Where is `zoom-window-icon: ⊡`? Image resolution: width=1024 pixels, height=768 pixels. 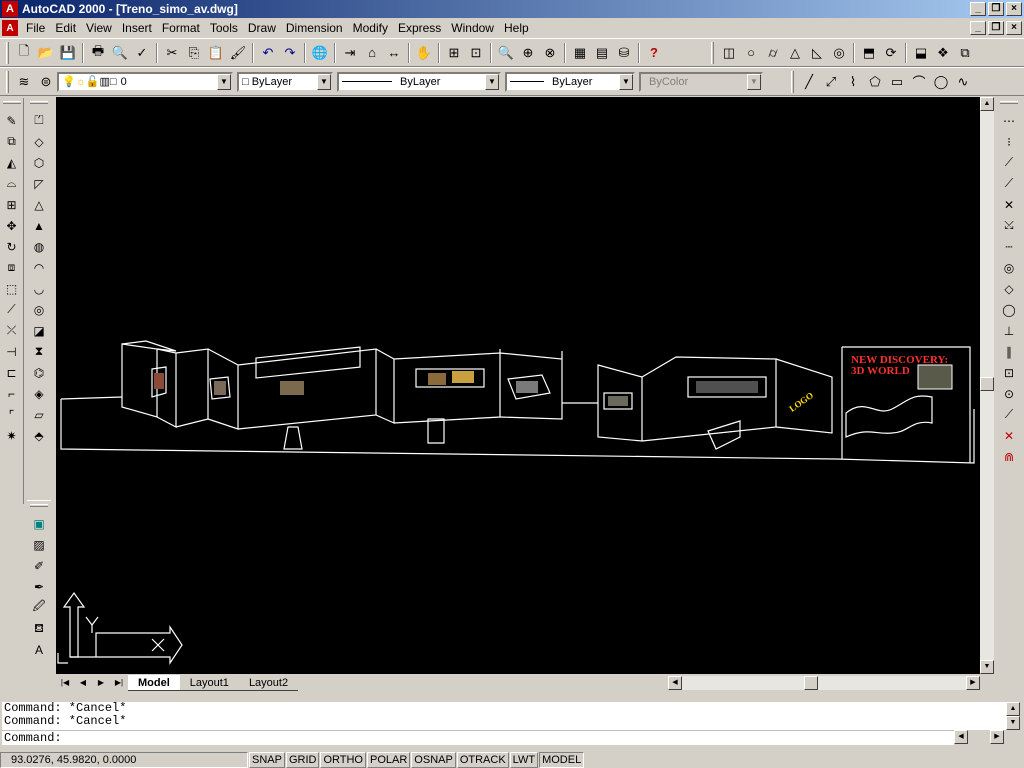
zoom-window-icon: ⊡ is located at coordinates (476, 53).